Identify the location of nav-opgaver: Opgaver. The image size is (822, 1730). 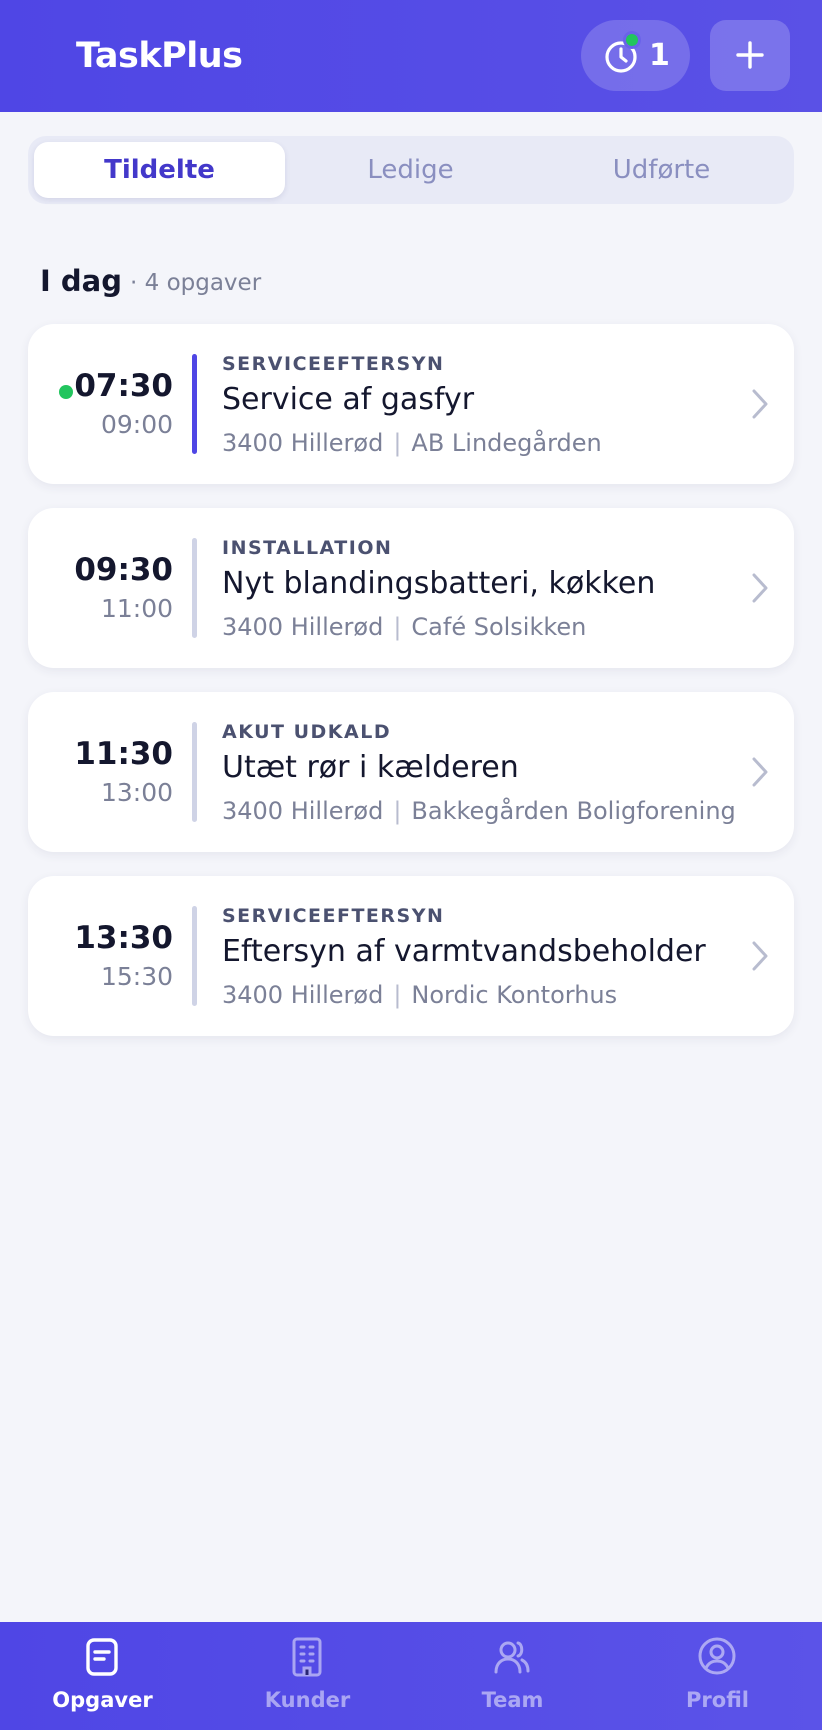
(102, 1676).